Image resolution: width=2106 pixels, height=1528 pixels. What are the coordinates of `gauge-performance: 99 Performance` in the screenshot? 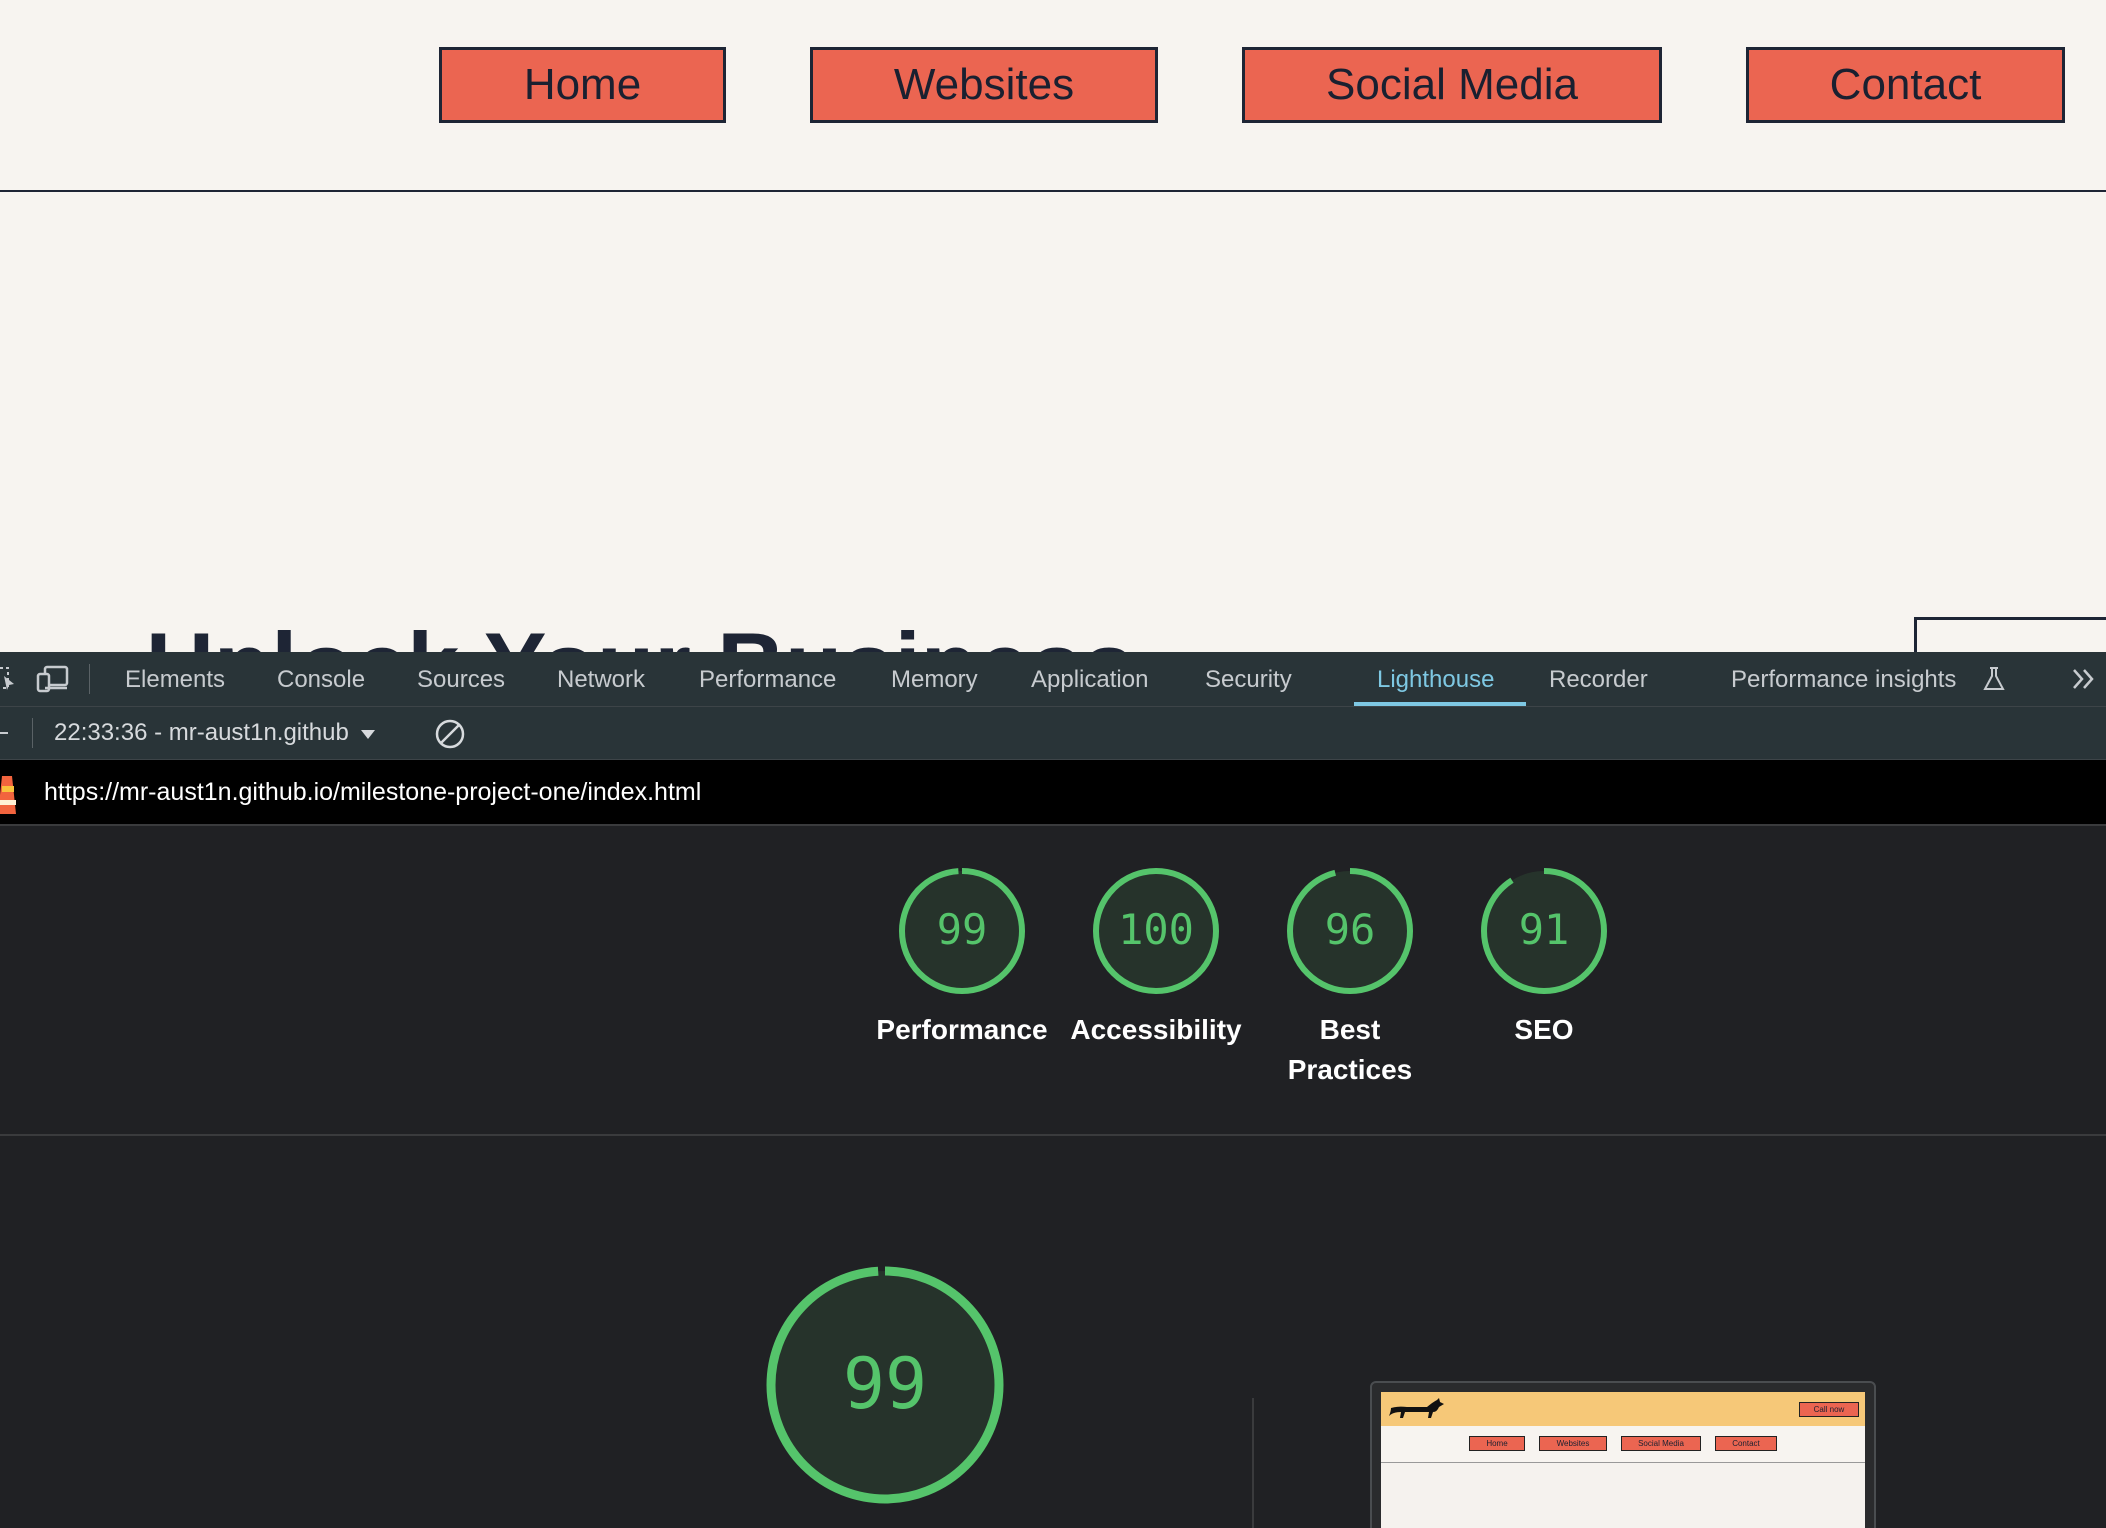 It's located at (962, 958).